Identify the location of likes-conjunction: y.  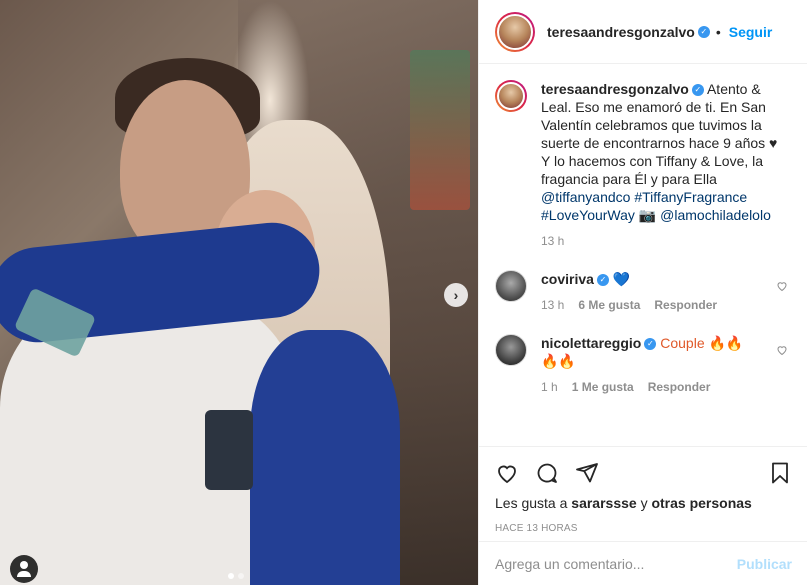
(644, 503).